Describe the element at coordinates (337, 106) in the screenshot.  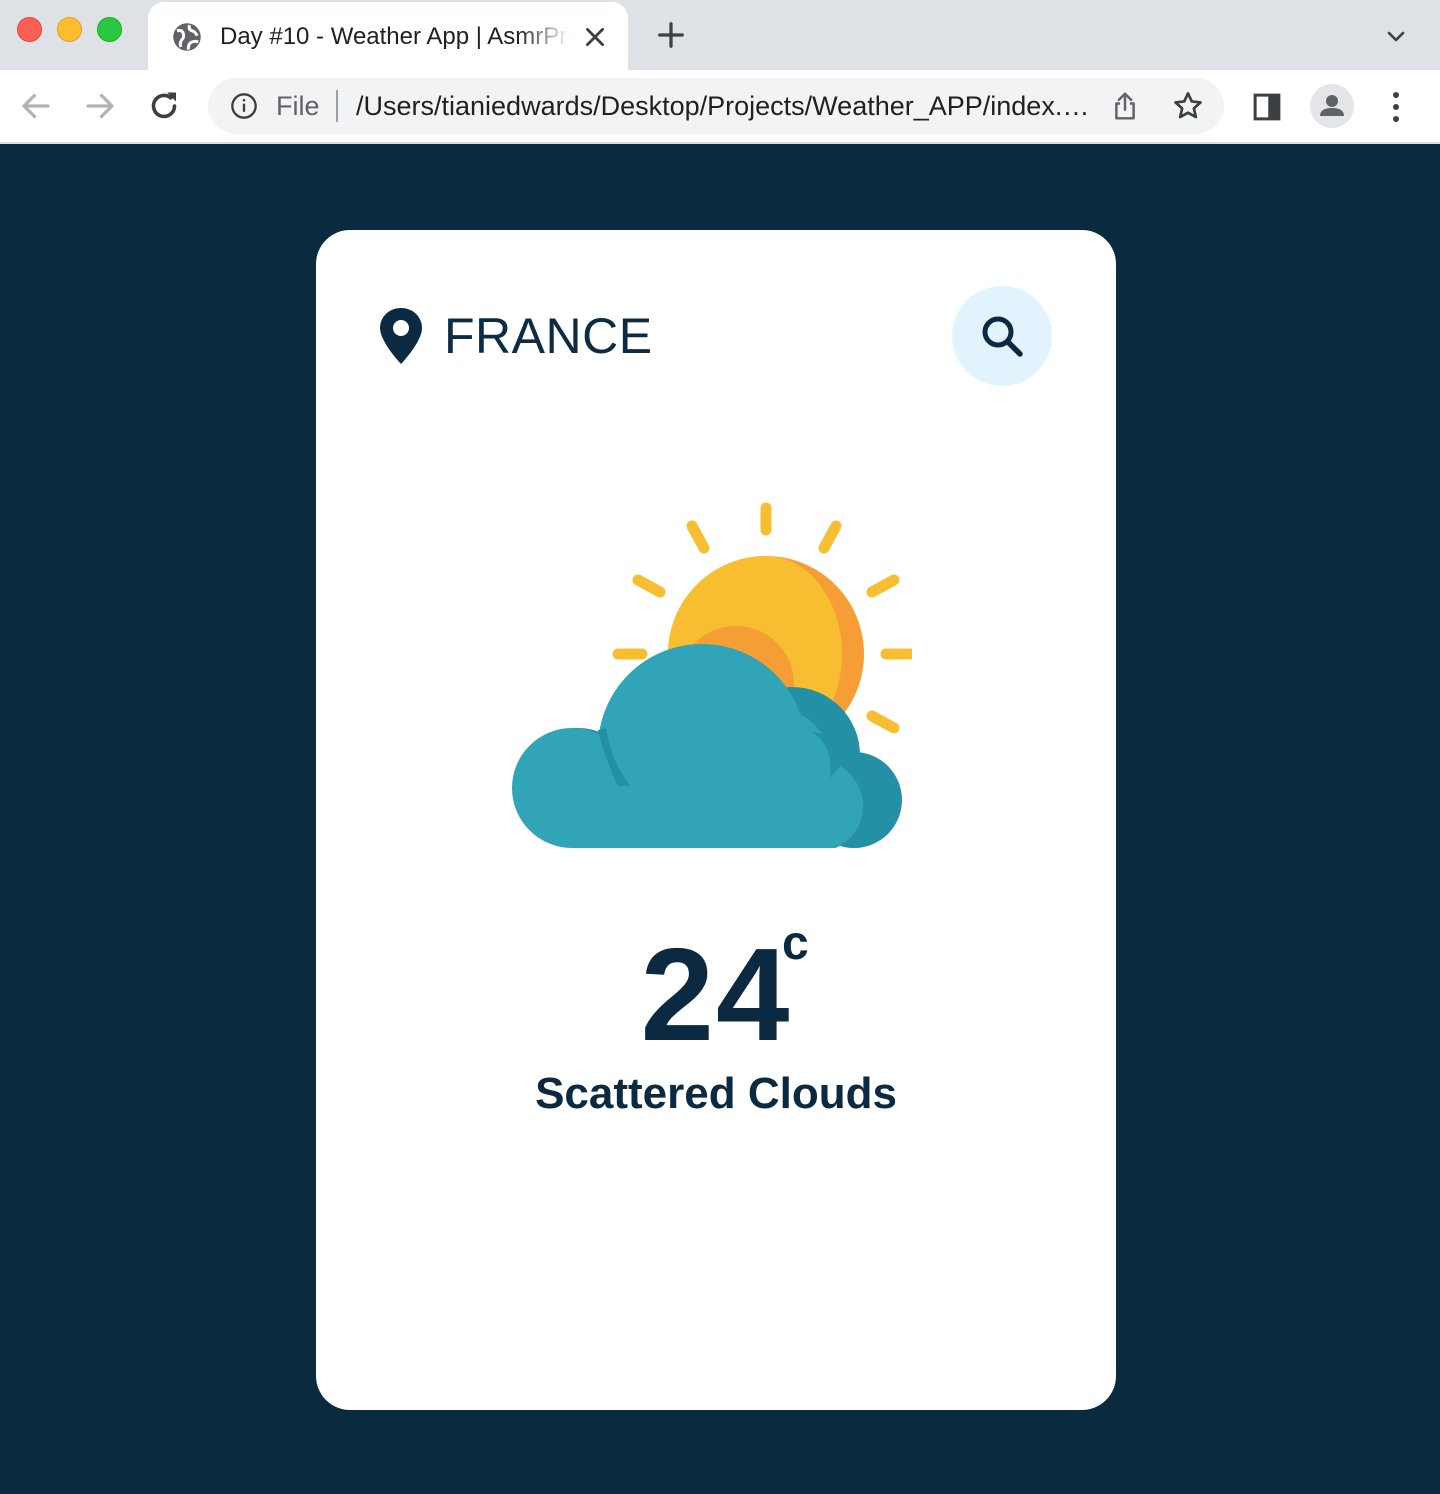
I see `address-separator` at that location.